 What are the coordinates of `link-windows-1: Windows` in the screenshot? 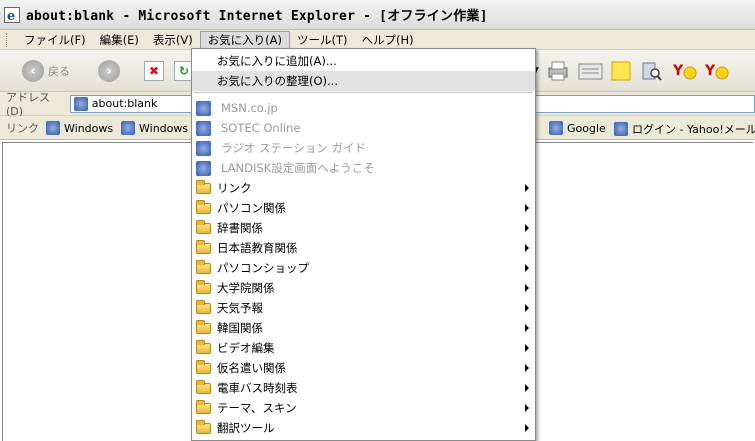 It's located at (79, 128).